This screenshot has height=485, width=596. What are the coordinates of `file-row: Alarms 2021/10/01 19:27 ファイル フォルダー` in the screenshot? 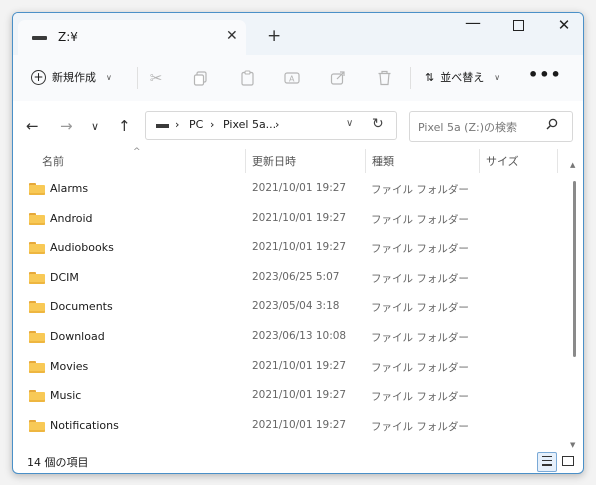 It's located at (290, 190).